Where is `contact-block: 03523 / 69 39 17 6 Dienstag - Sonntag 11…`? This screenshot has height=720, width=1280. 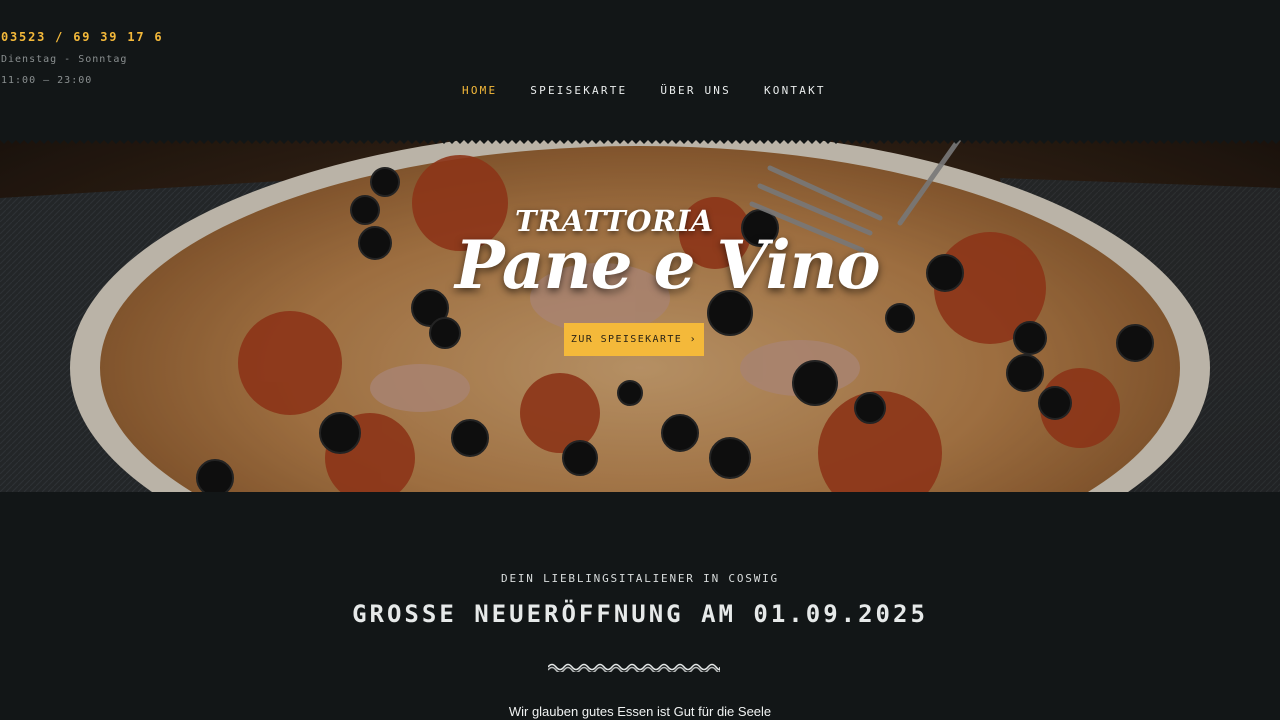 contact-block: 03523 / 69 39 17 6 Dienstag - Sonntag 11… is located at coordinates (82, 58).